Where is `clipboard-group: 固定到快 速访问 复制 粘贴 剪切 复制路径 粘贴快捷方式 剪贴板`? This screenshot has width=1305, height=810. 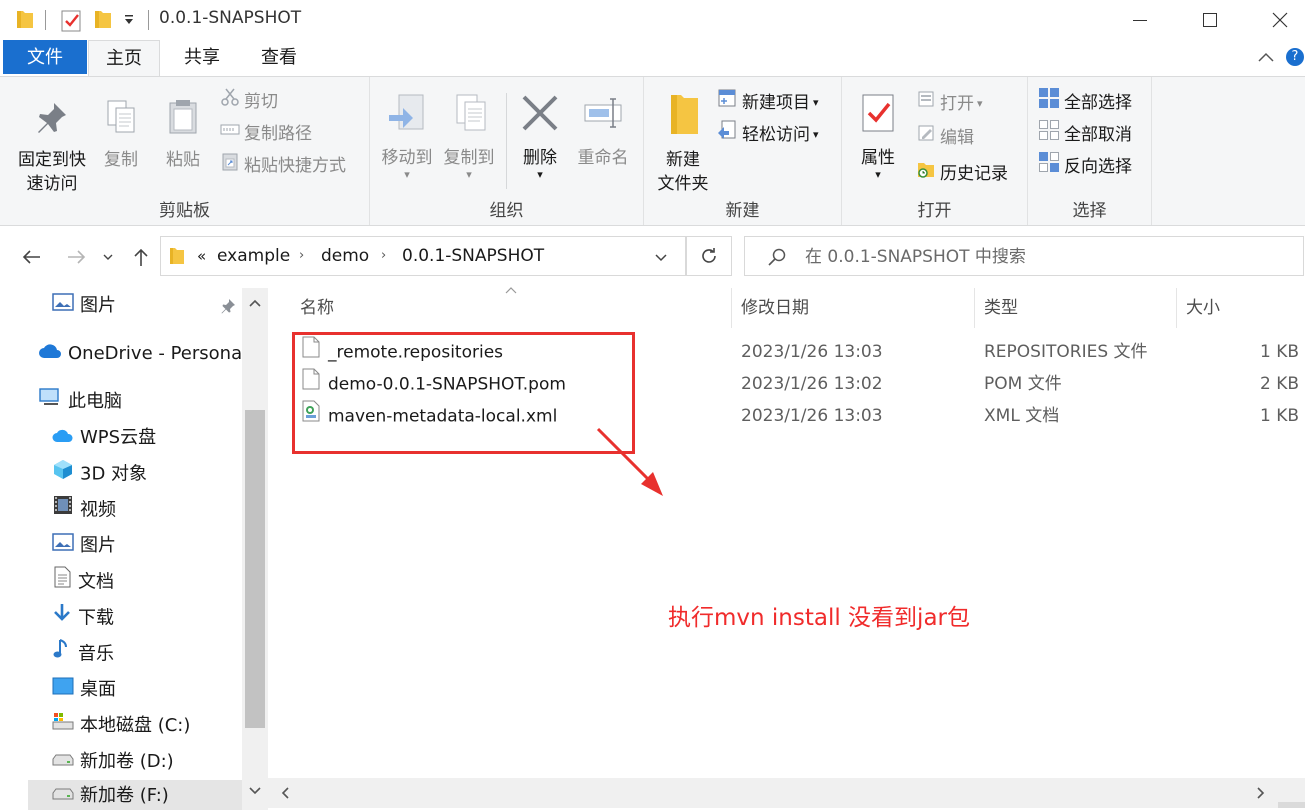
clipboard-group: 固定到快 速访问 复制 粘贴 剪切 复制路径 粘贴快捷方式 剪贴板 is located at coordinates (185, 151).